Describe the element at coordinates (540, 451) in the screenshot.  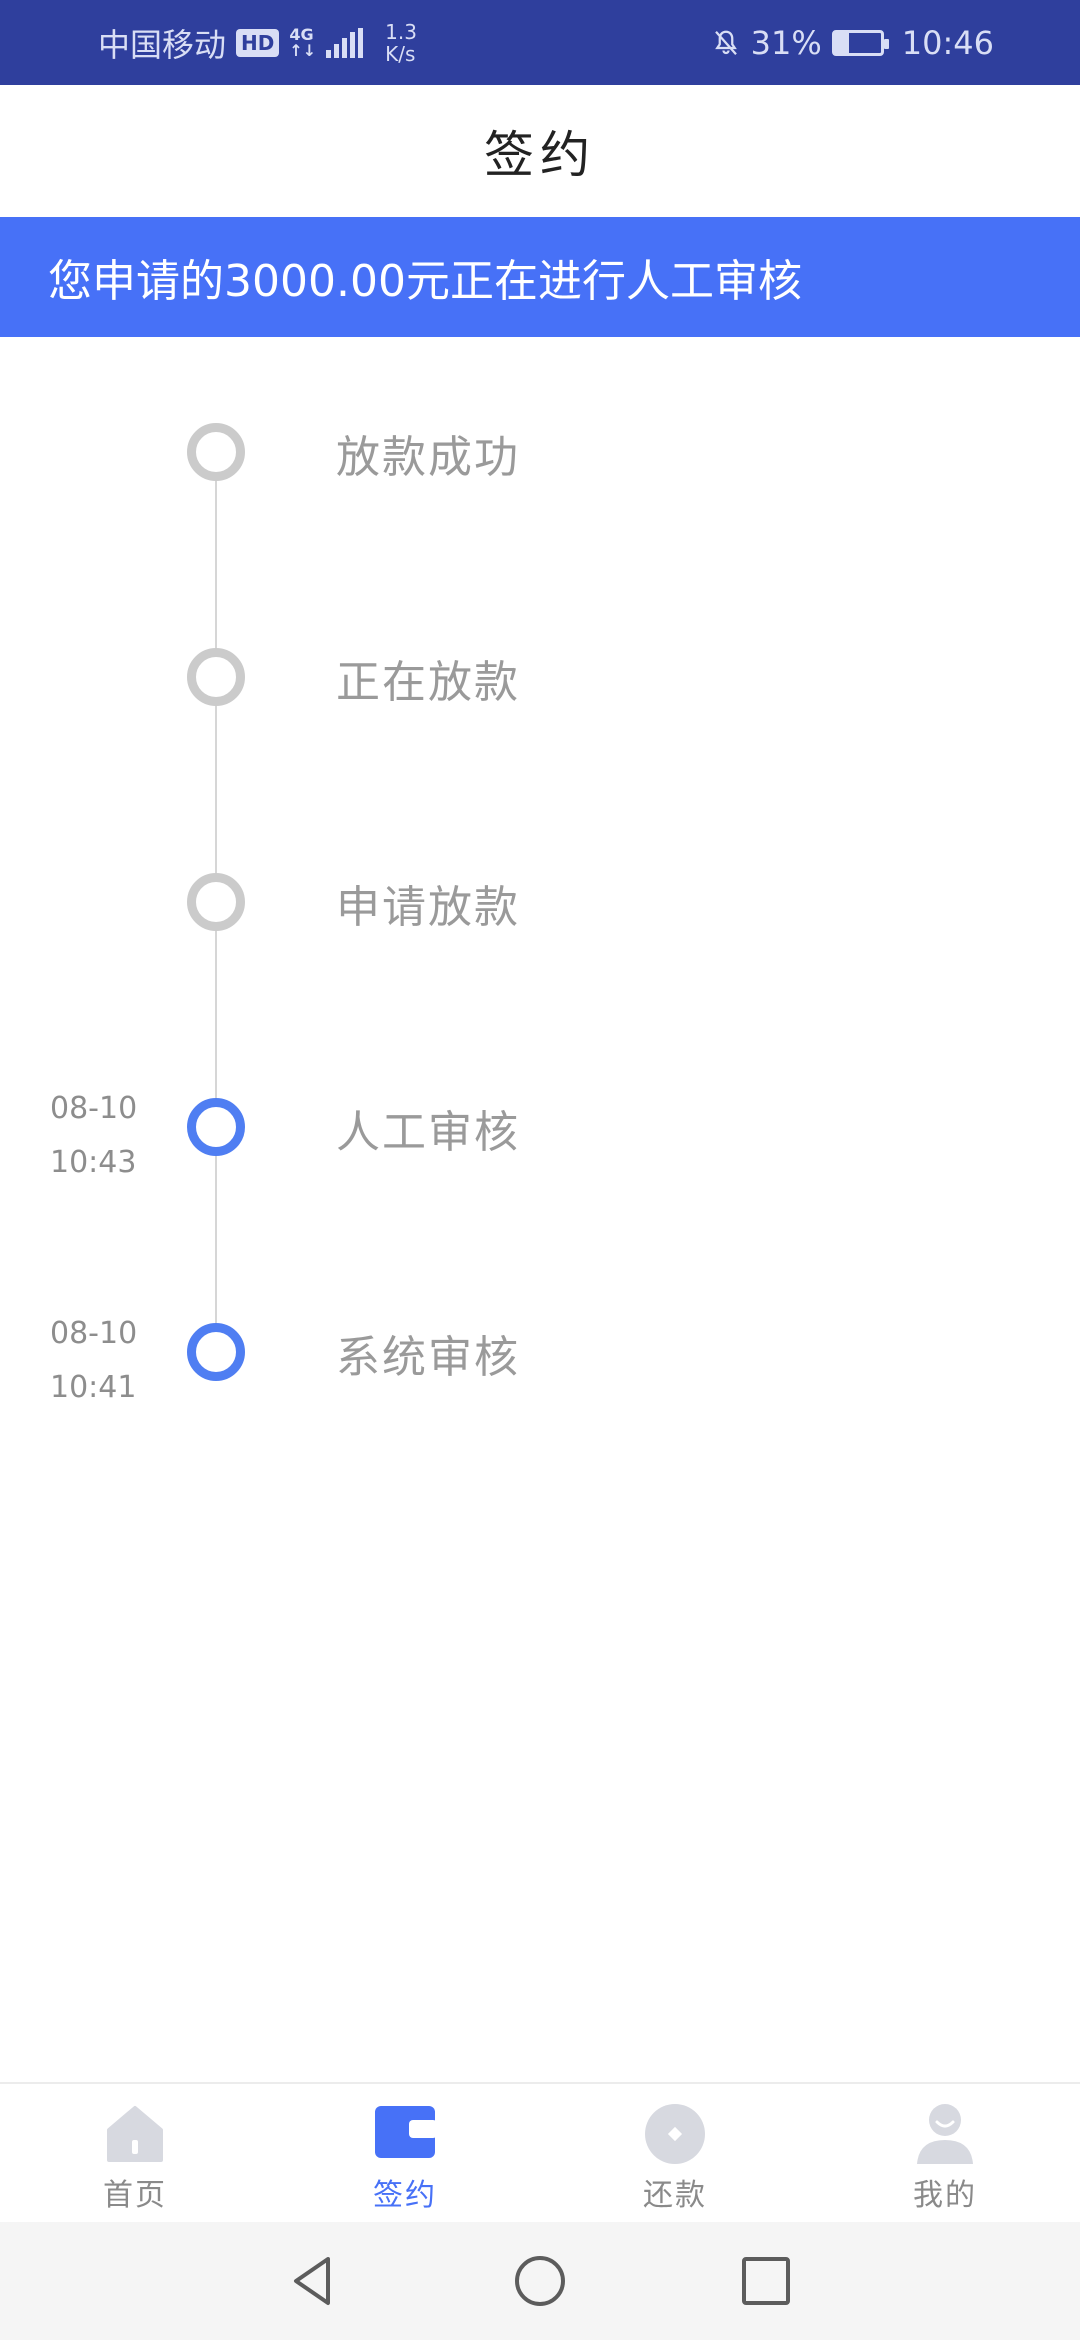
I see `timeline-step-loan-success: 放款成功` at that location.